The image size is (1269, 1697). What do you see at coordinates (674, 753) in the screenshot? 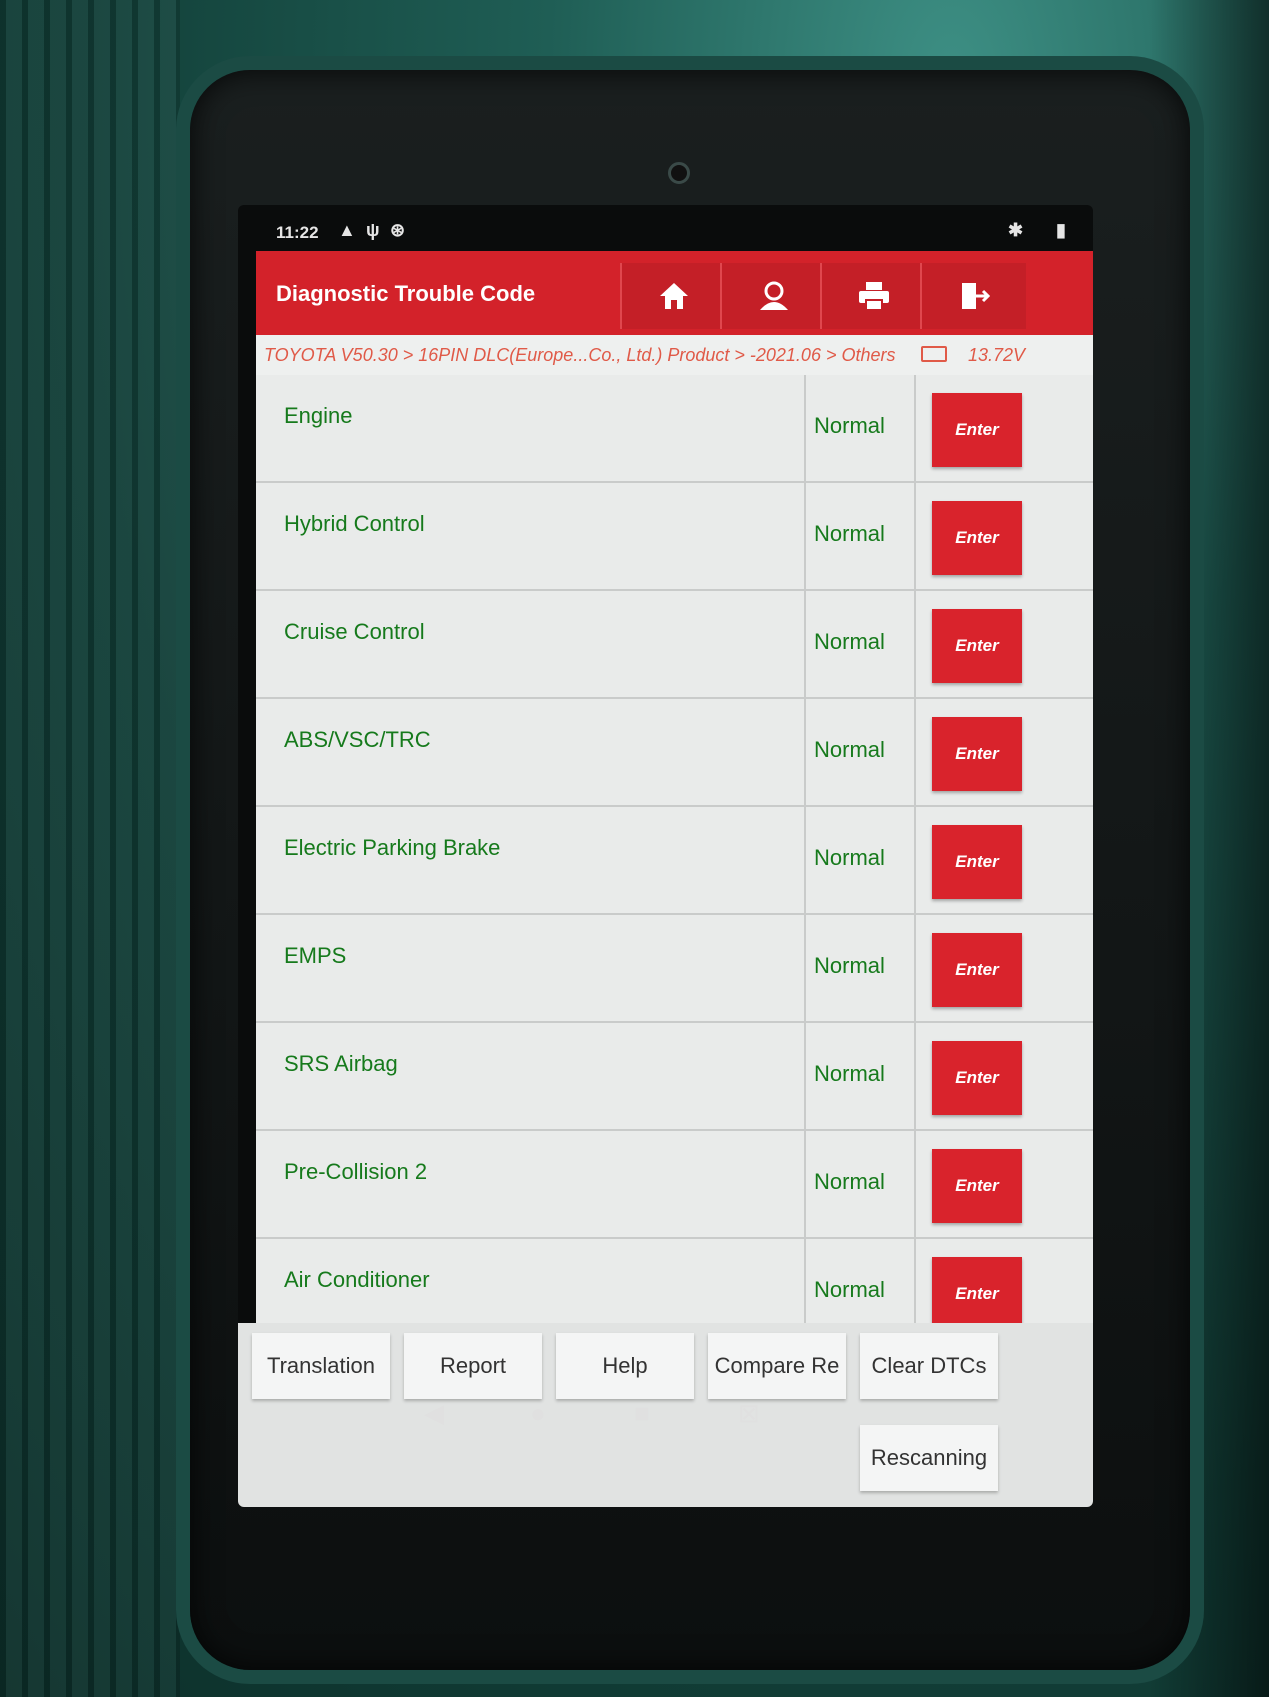
I see `list-item: ABS/VSC/TRC Normal Enter` at bounding box center [674, 753].